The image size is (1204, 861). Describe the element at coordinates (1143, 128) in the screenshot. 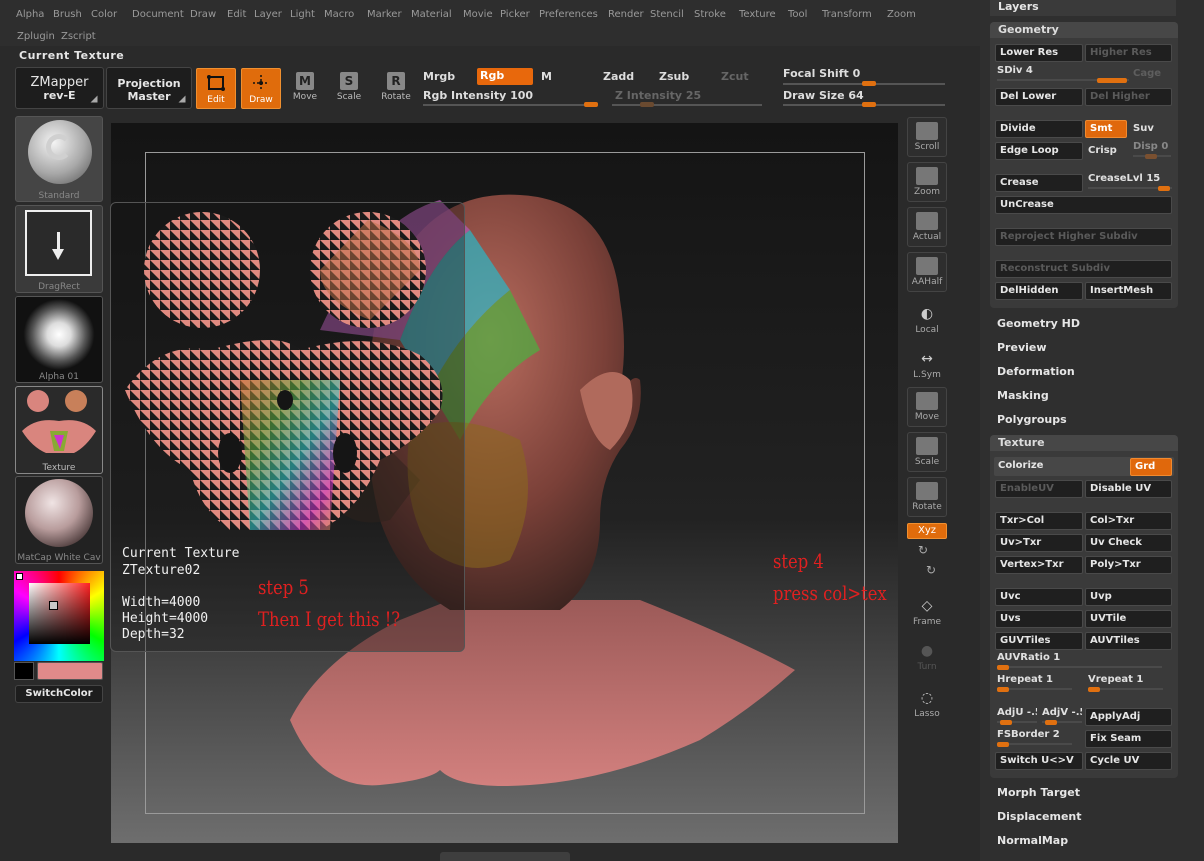

I see `suv-toggle: Suv` at that location.